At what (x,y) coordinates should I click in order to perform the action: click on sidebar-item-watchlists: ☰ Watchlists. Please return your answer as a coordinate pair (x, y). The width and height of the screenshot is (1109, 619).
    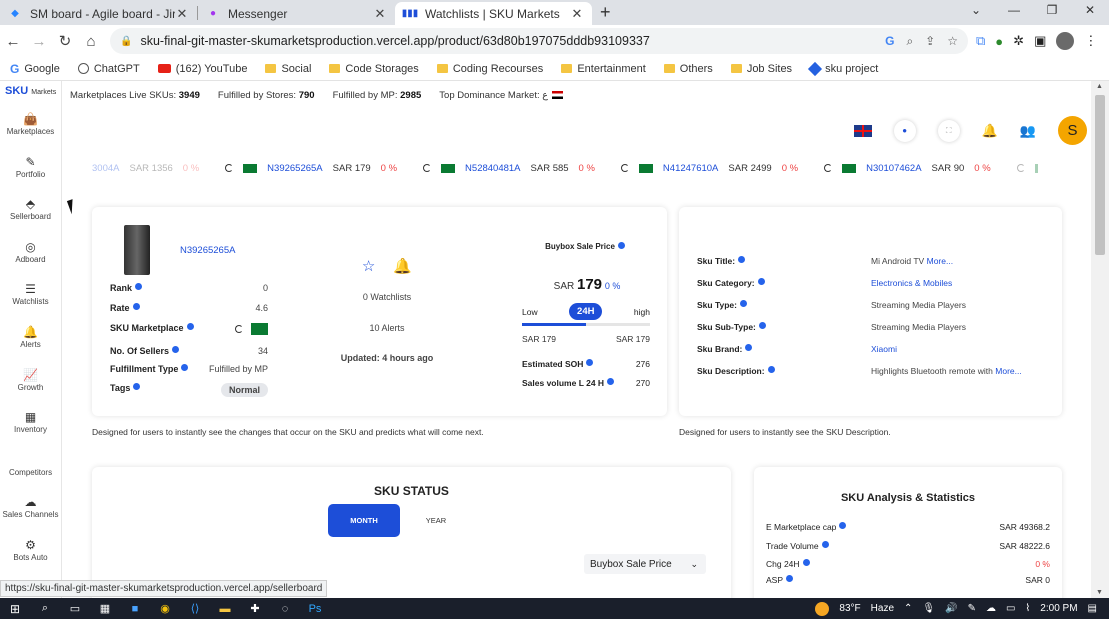
    Looking at the image, I should click on (30, 302).